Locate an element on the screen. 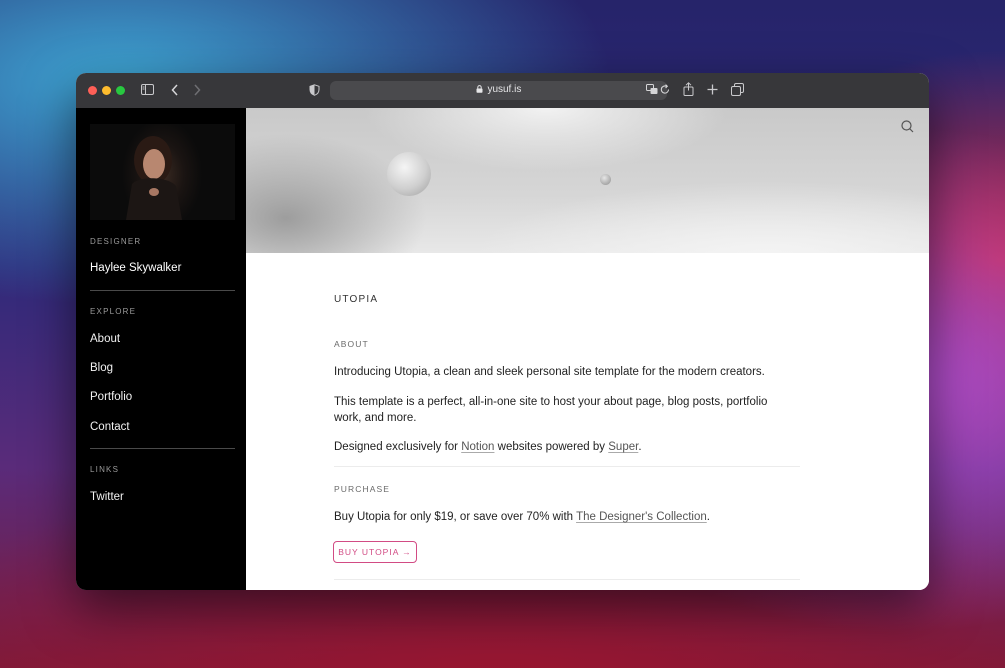 The width and height of the screenshot is (1005, 668). search-icon is located at coordinates (907, 129).